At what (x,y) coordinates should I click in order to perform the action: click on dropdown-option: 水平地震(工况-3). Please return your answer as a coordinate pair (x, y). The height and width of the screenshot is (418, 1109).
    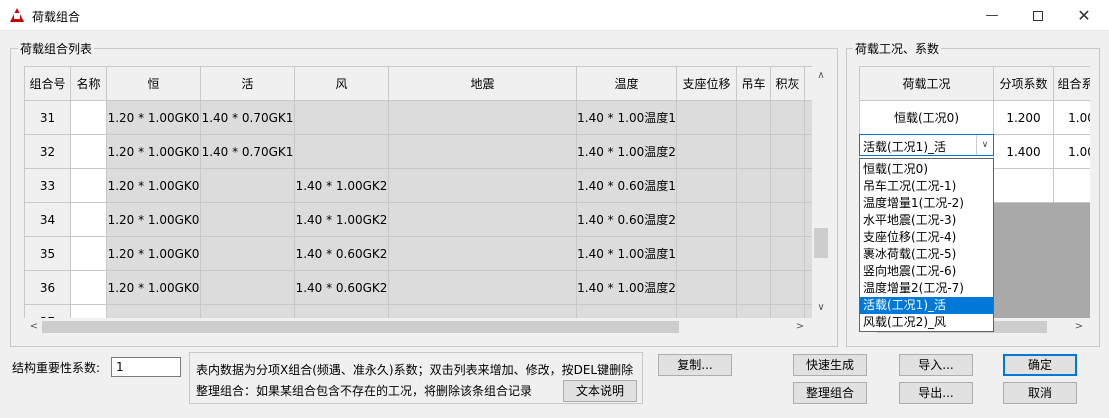
    Looking at the image, I should click on (926, 220).